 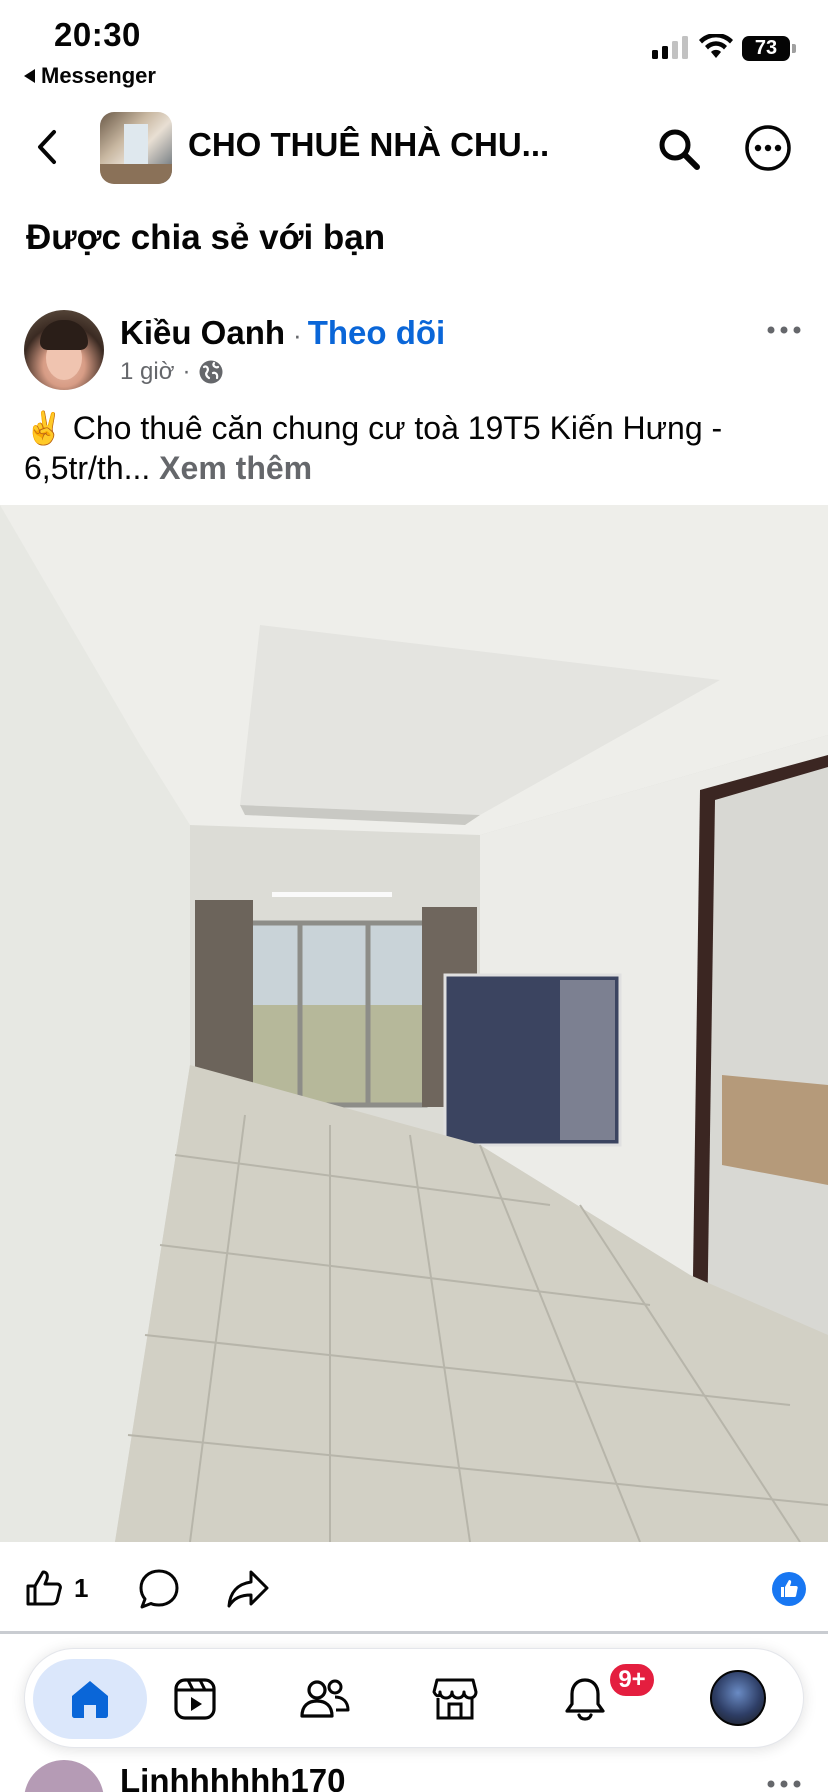 I want to click on status-time: 20:30, so click(x=97, y=34).